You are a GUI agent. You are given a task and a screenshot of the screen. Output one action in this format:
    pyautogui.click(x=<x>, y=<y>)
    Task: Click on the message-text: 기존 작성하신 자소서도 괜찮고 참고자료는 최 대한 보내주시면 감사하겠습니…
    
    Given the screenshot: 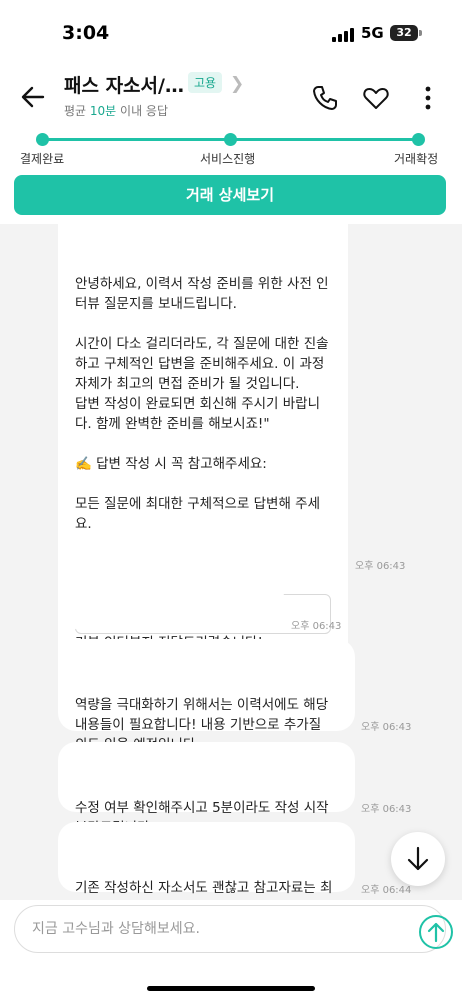 What is the action you would take?
    pyautogui.click(x=204, y=888)
    